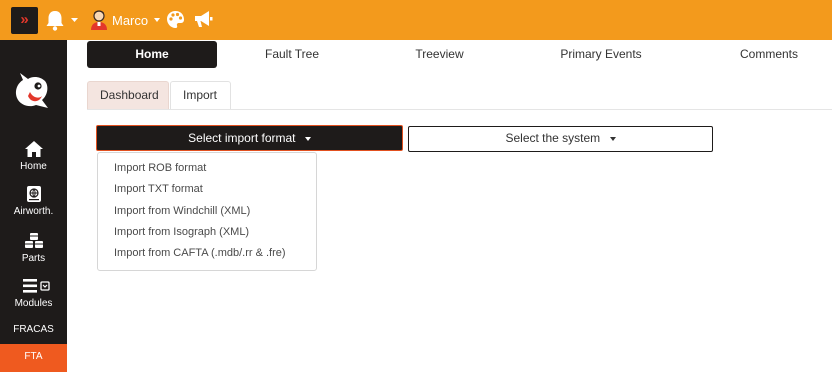  Describe the element at coordinates (31, 90) in the screenshot. I see `bird-logo-icon` at that location.